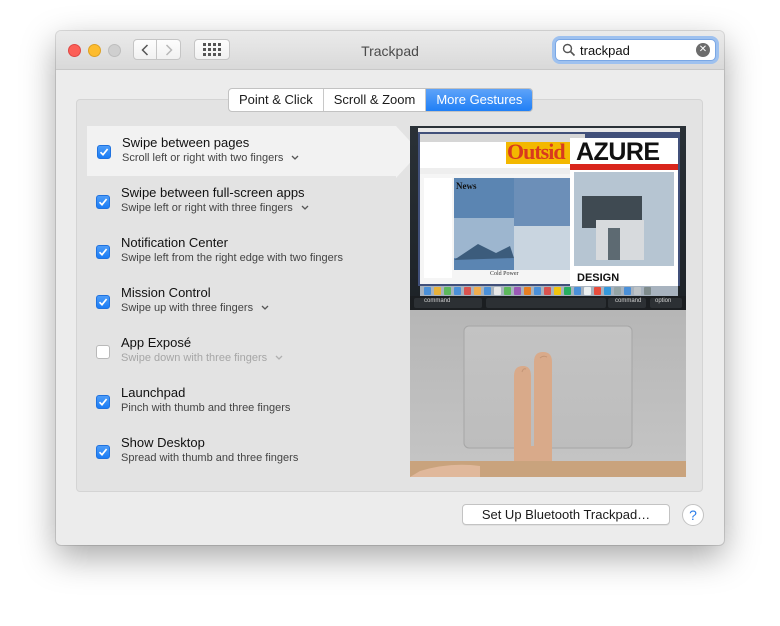 The width and height of the screenshot is (780, 626). Describe the element at coordinates (153, 392) in the screenshot. I see `gesture-name: Launchpad` at that location.